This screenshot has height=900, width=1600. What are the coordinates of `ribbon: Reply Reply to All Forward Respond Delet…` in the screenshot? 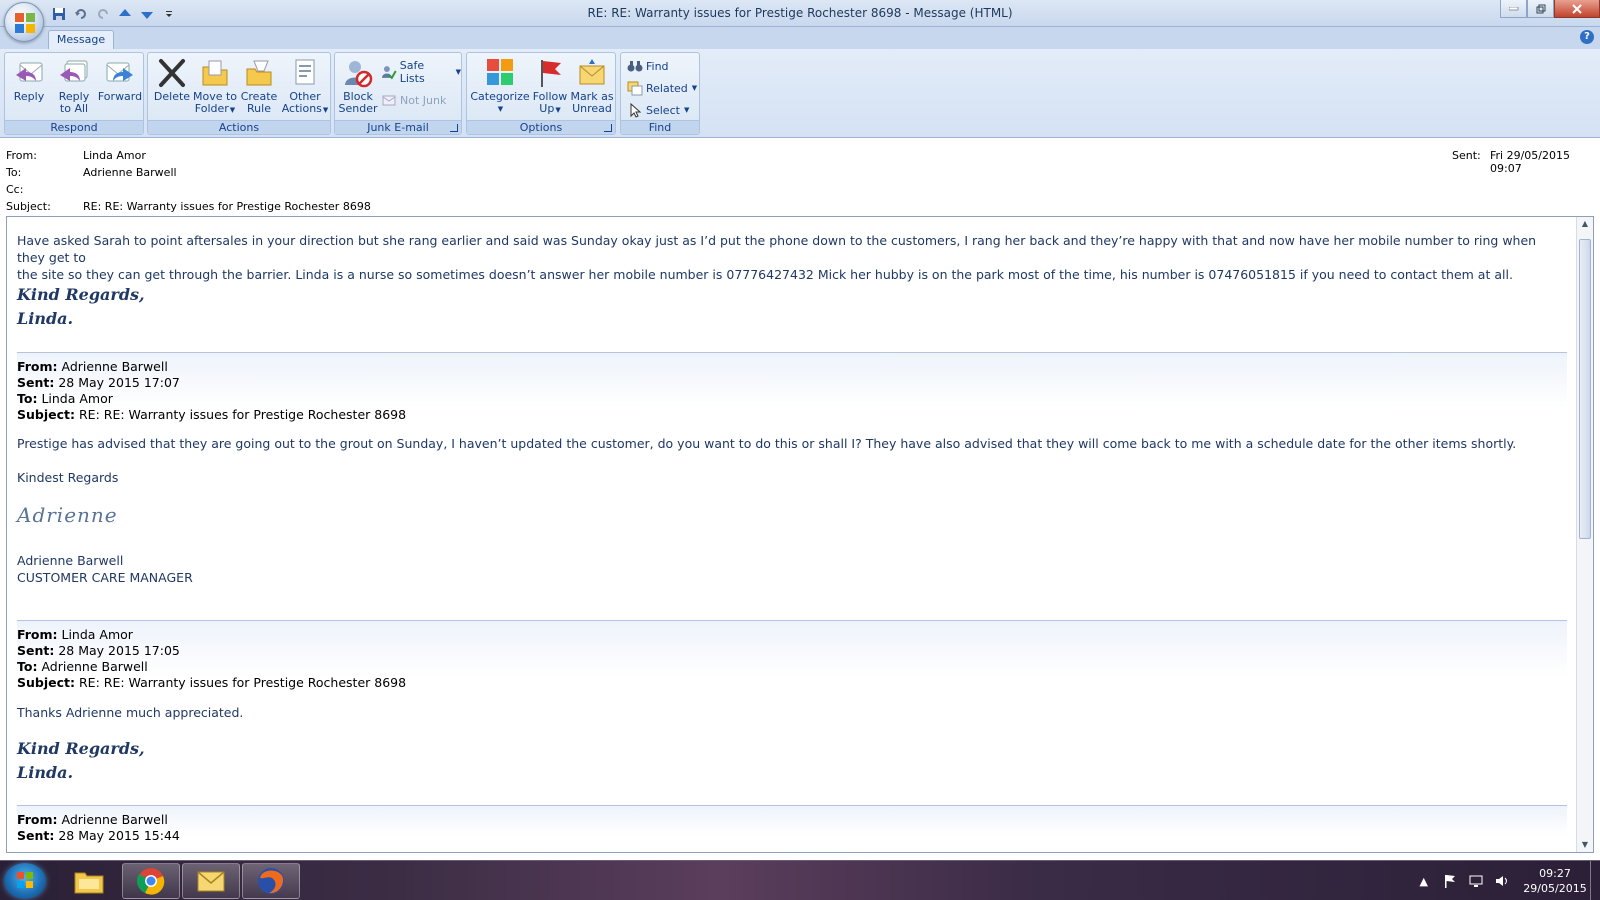 It's located at (800, 93).